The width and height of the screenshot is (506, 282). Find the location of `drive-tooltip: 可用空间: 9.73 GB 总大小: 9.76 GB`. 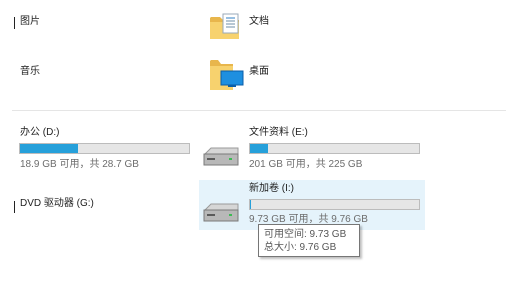

drive-tooltip: 可用空间: 9.73 GB 总大小: 9.76 GB is located at coordinates (309, 240).